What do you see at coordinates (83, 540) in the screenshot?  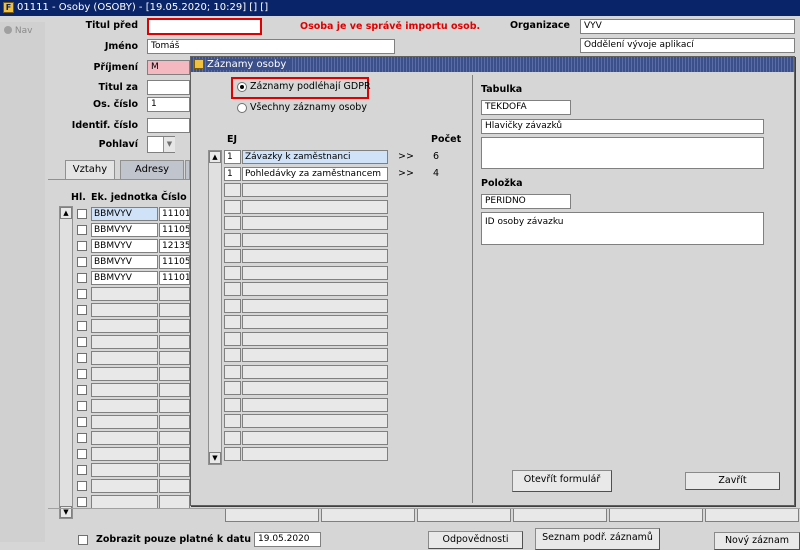 I see `platne-checkbox` at bounding box center [83, 540].